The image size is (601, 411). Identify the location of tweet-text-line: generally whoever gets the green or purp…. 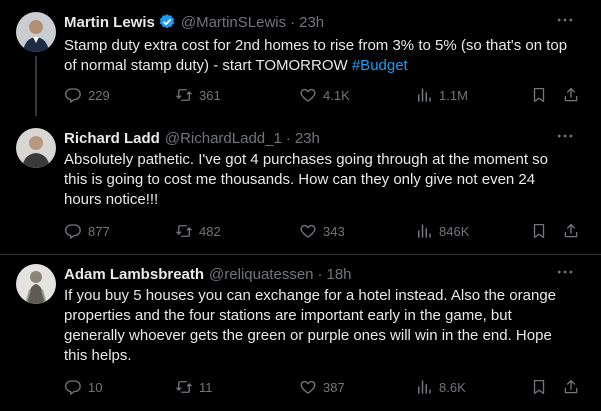
(308, 335).